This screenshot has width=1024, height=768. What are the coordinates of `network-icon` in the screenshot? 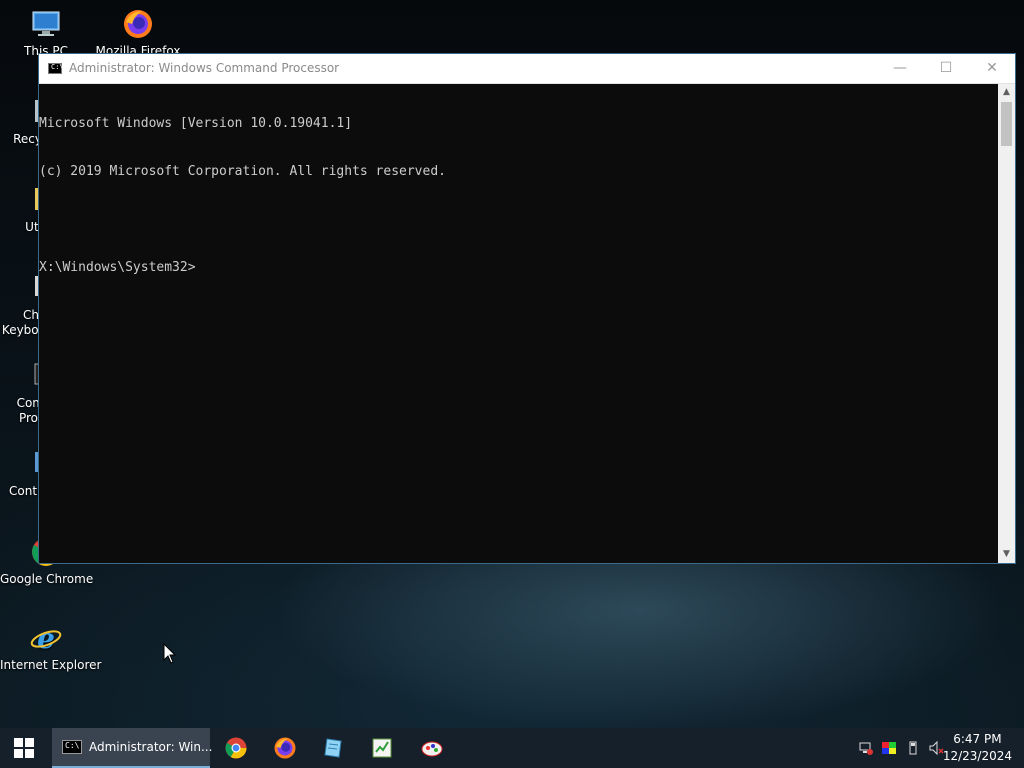 It's located at (866, 748).